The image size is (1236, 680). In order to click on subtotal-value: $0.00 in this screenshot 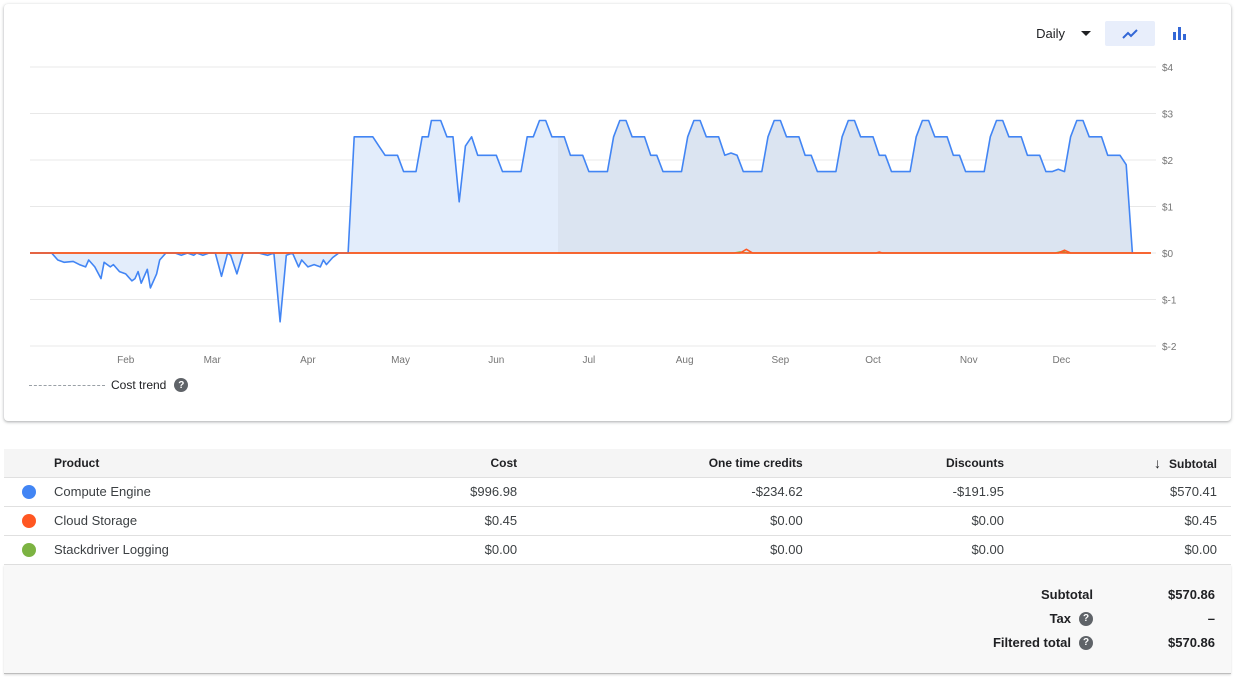, I will do `click(1124, 550)`.